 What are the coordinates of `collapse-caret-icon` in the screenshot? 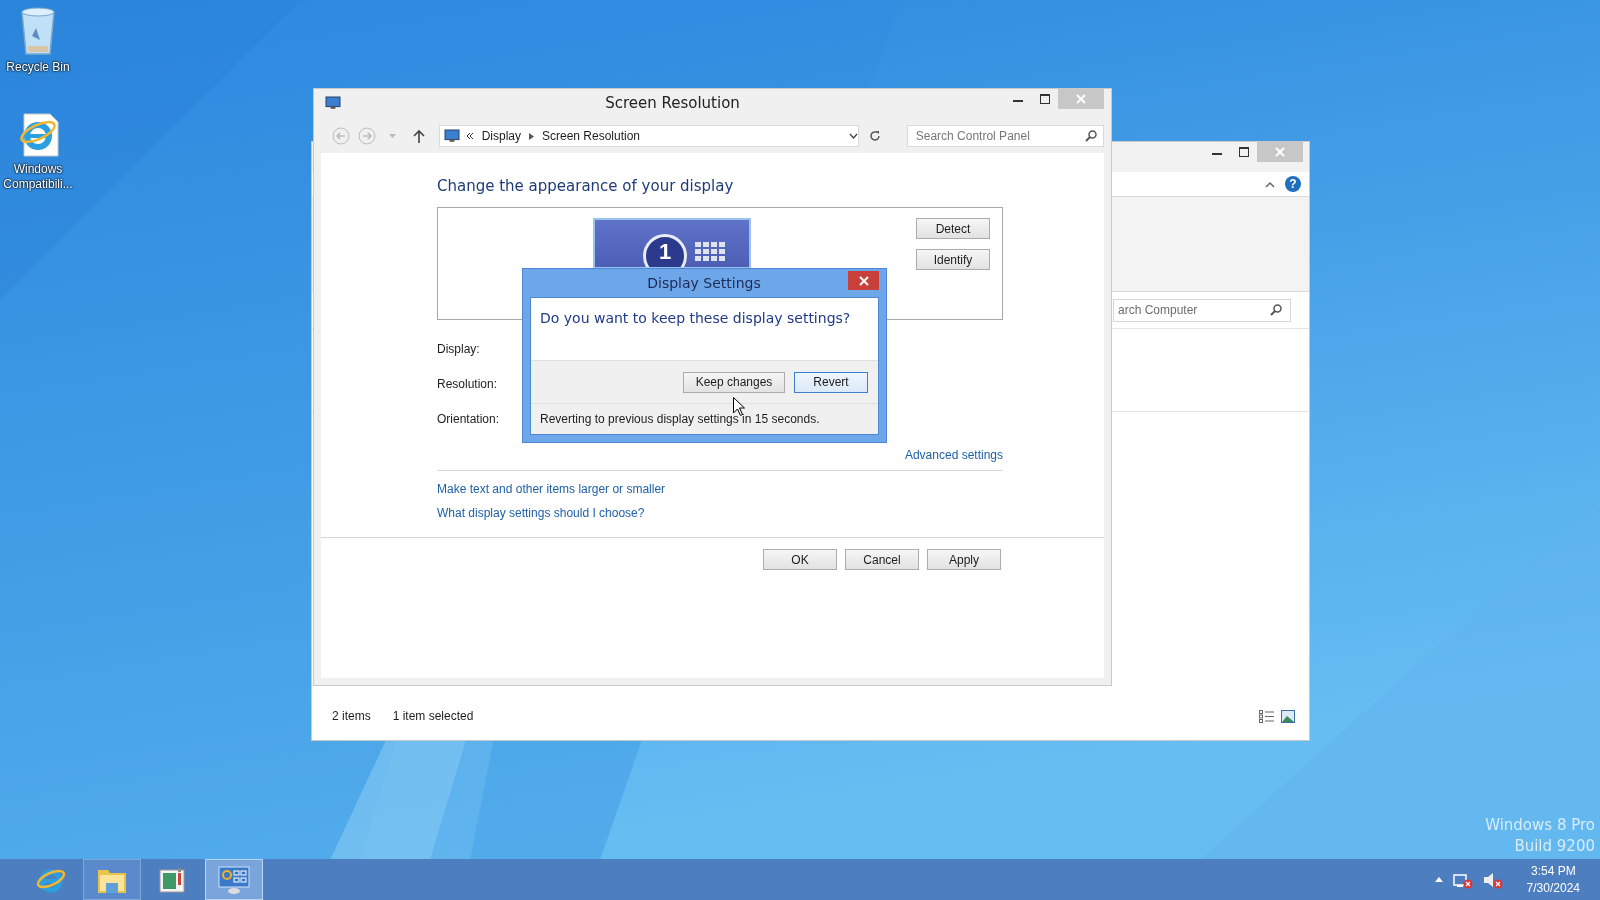 It's located at (1270, 184).